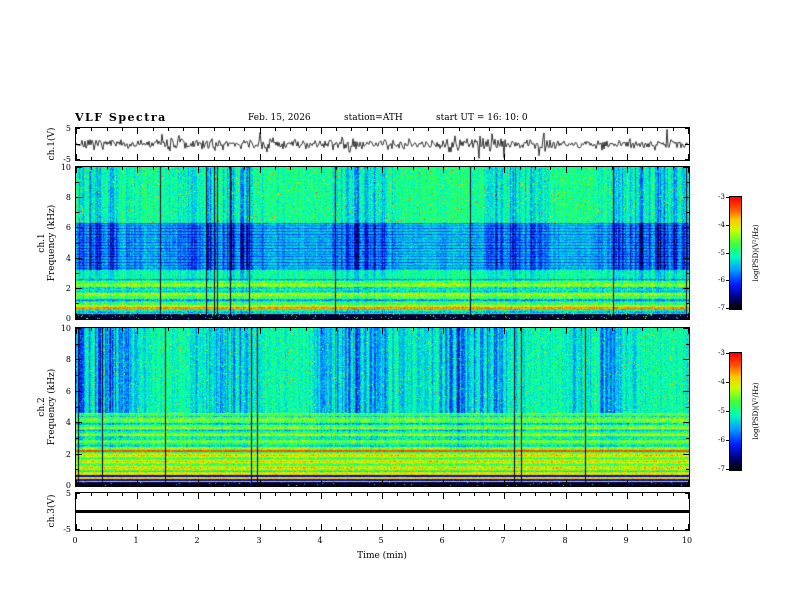  What do you see at coordinates (381, 540) in the screenshot?
I see `x-tick-label: 5` at bounding box center [381, 540].